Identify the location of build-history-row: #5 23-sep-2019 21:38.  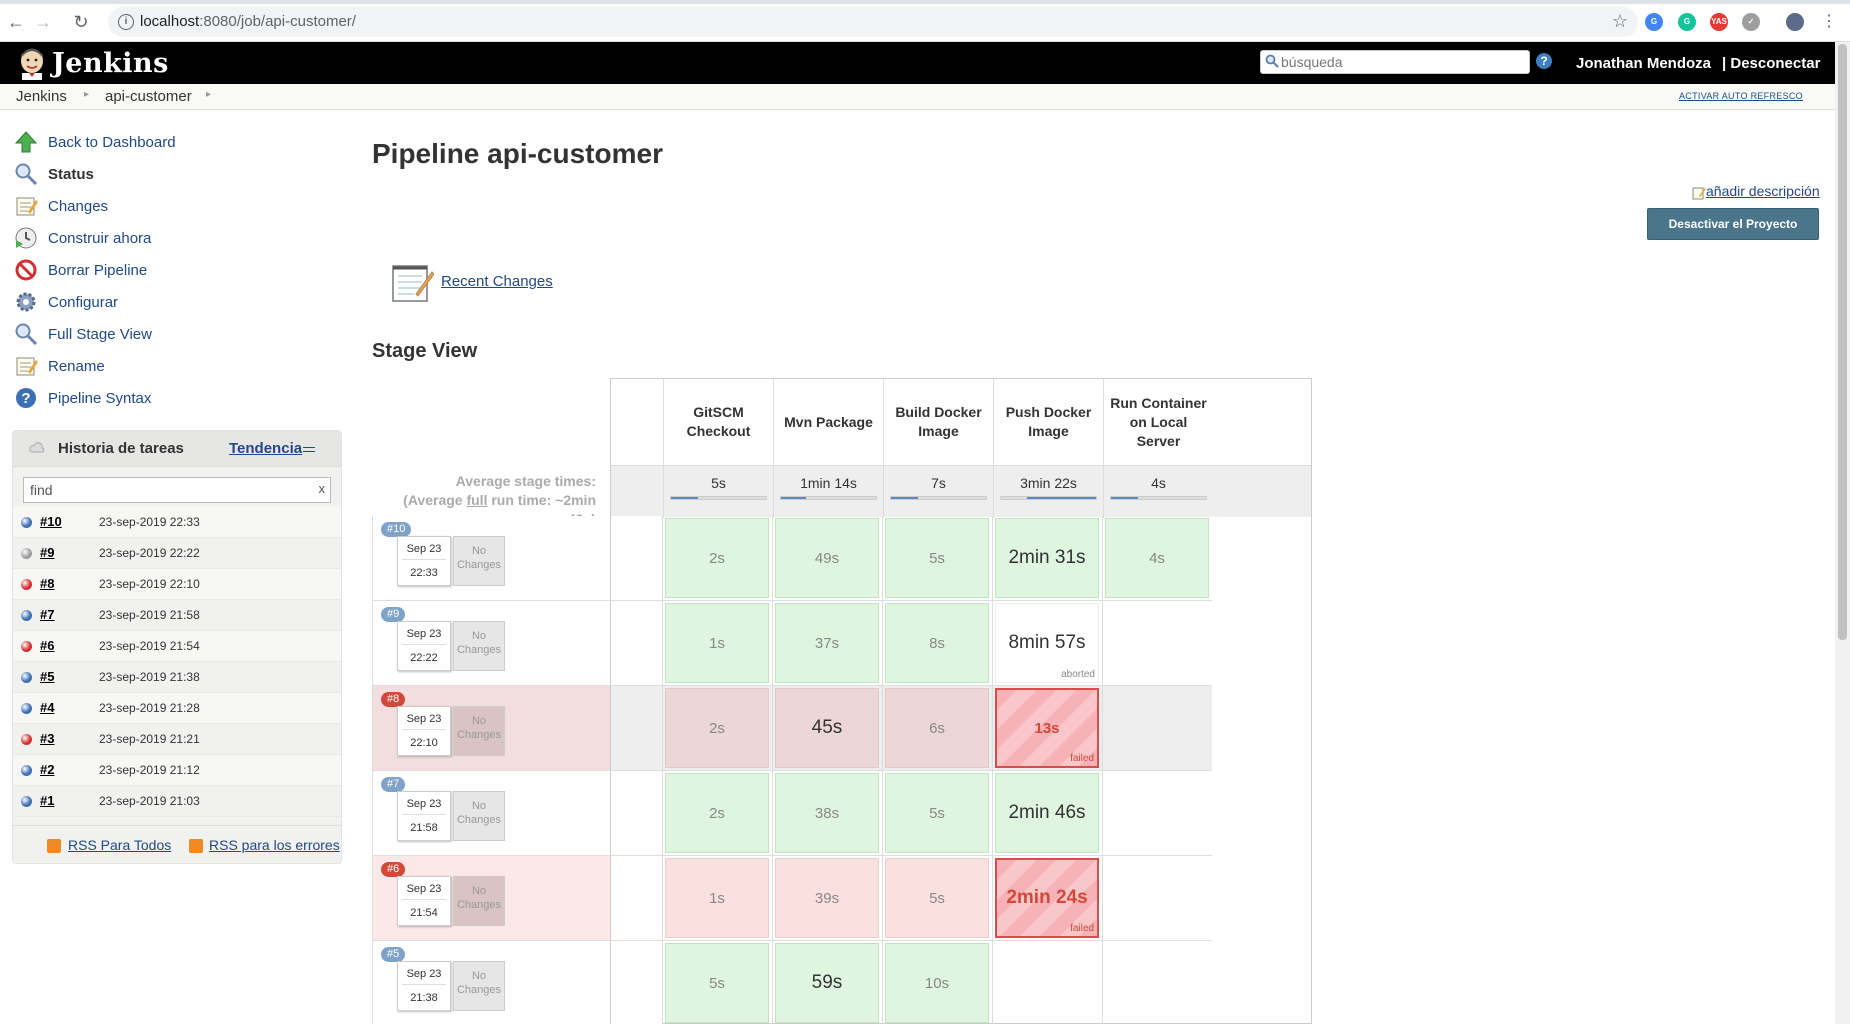
(177, 677).